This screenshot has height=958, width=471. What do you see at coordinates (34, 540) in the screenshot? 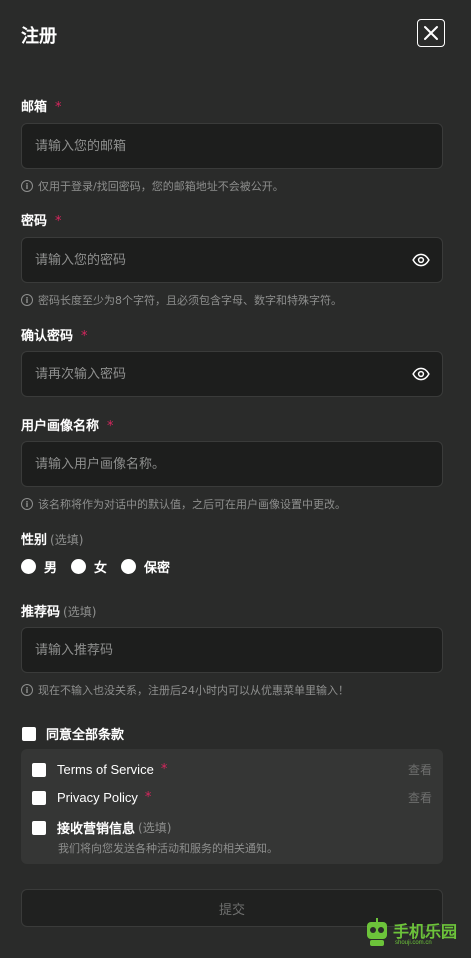
I see `gender-label-text: 性别` at bounding box center [34, 540].